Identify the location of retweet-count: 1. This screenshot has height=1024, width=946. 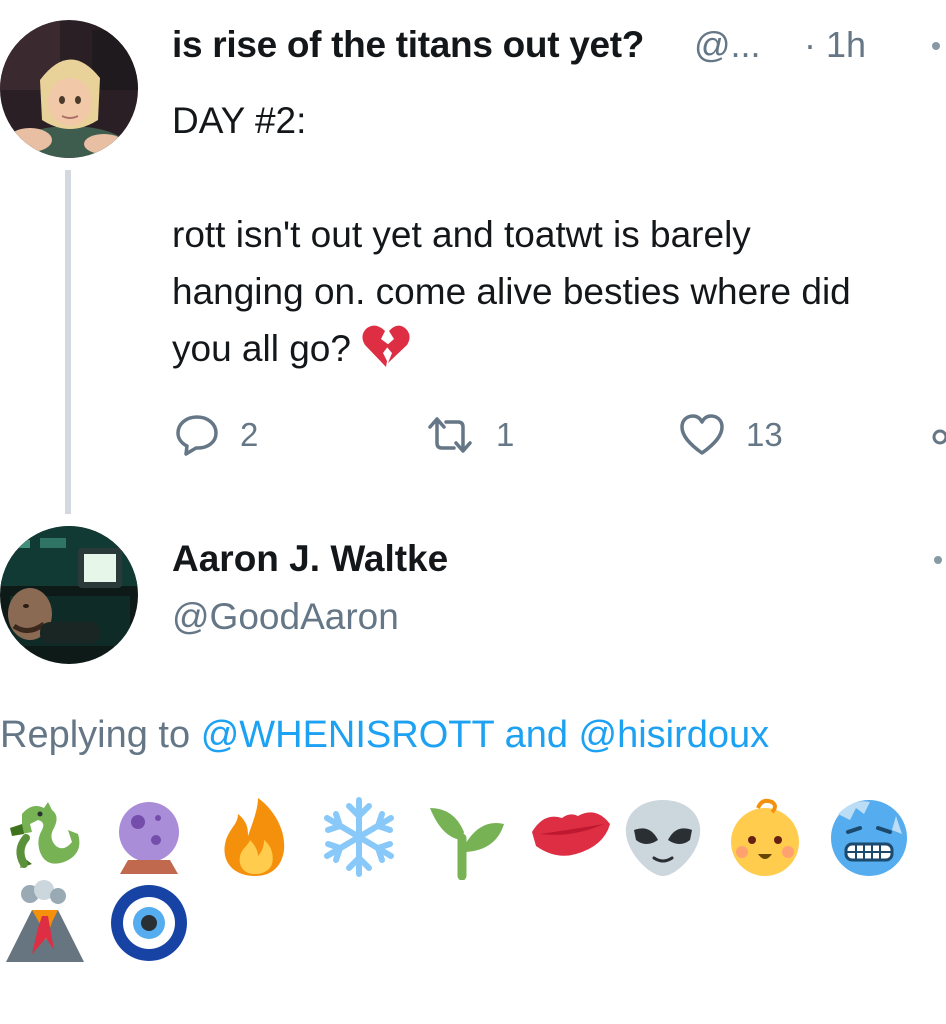
(505, 434).